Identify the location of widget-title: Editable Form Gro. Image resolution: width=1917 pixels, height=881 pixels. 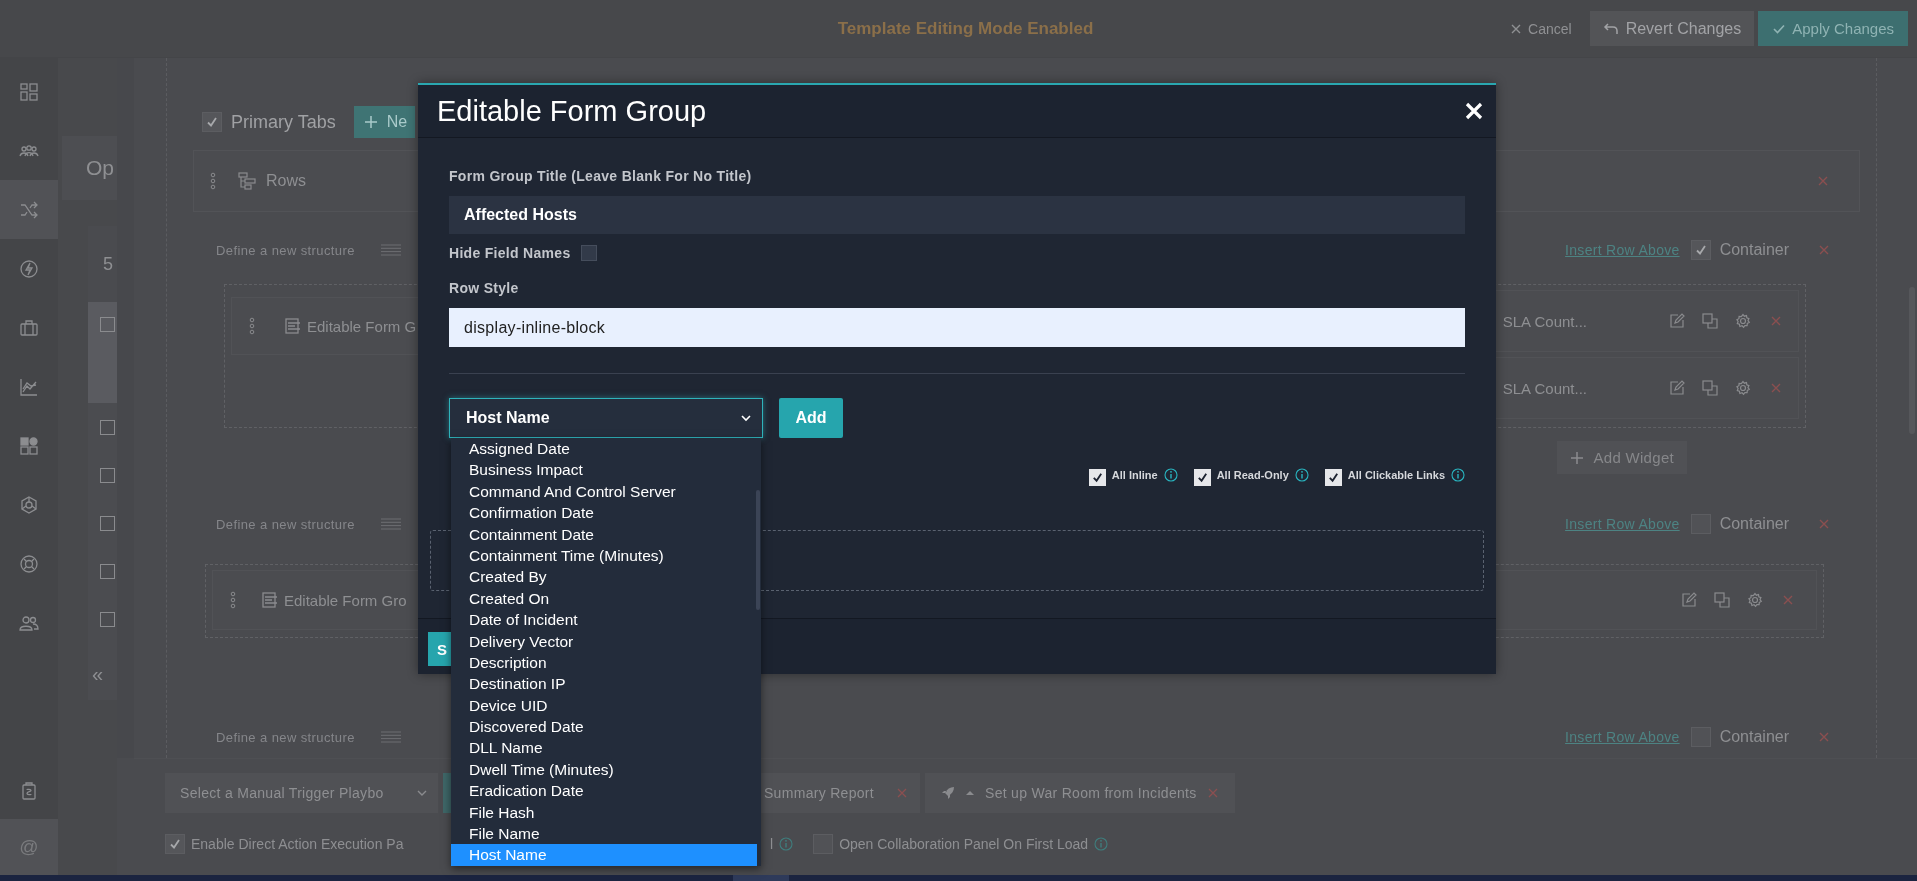
(345, 600).